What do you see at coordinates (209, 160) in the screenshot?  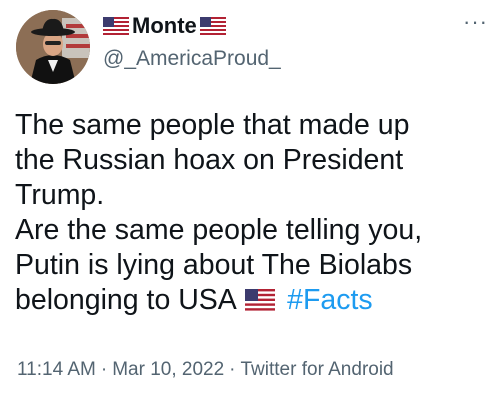 I see `tweet-text-line: the Russian hoax on President` at bounding box center [209, 160].